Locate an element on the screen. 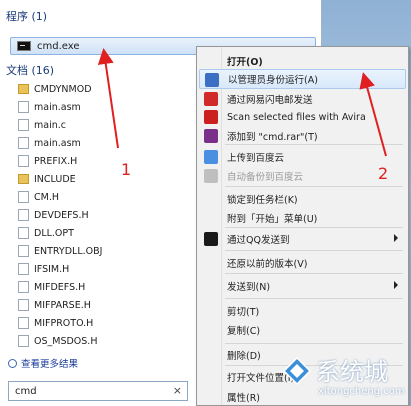 Image resolution: width=411 pixels, height=406 pixels. avira-icon is located at coordinates (211, 117).